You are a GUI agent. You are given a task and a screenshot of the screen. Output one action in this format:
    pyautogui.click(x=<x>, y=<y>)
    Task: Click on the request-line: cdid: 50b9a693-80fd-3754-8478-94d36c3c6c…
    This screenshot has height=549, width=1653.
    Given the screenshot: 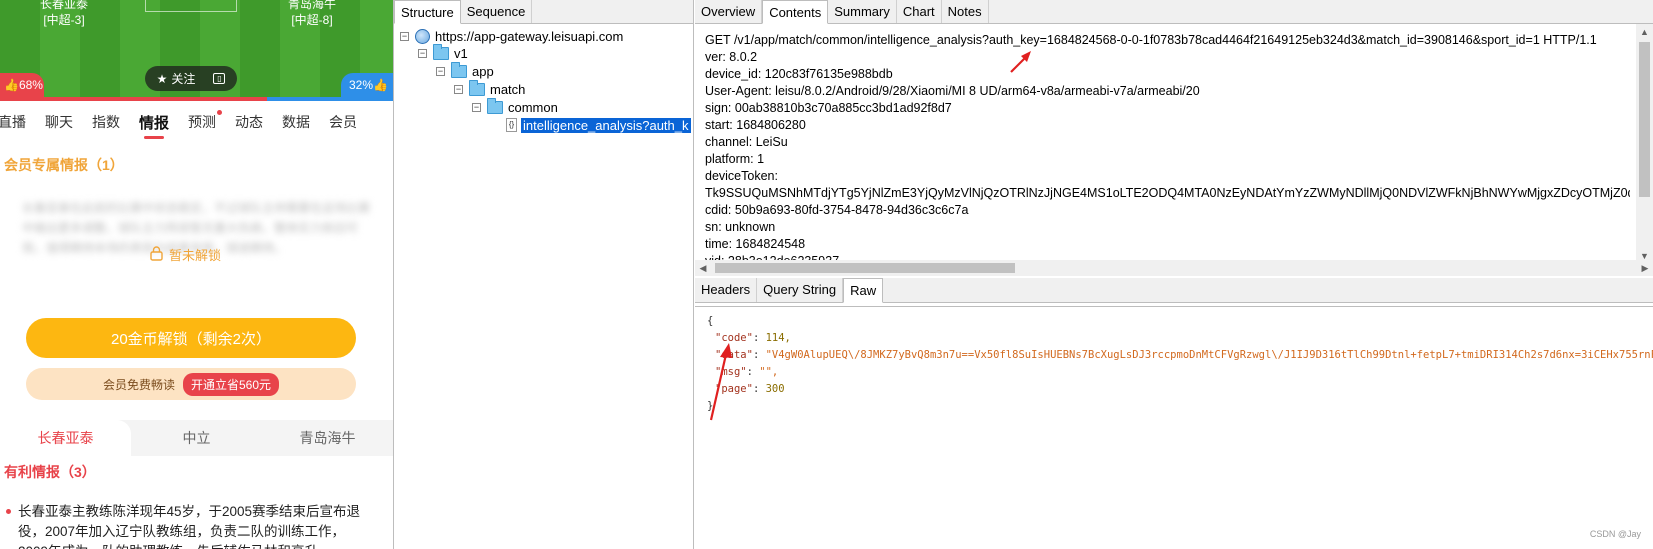 What is the action you would take?
    pyautogui.click(x=837, y=210)
    